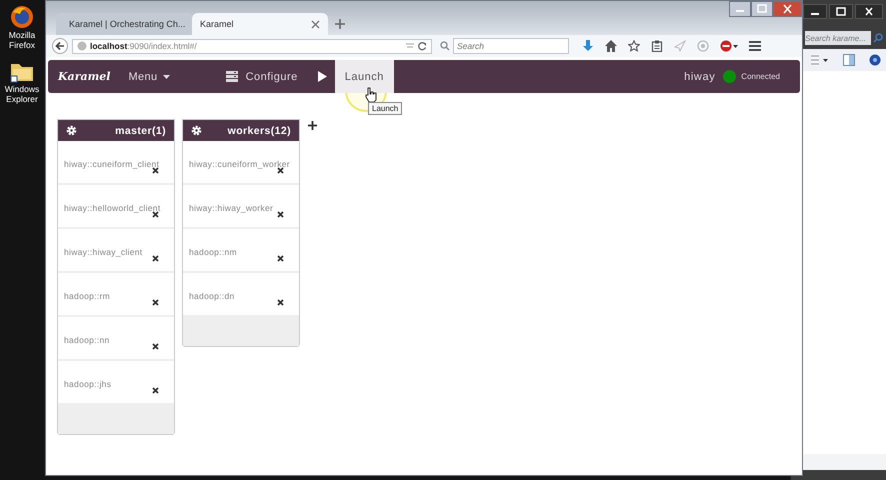  What do you see at coordinates (657, 46) in the screenshot?
I see `clipboard-icon` at bounding box center [657, 46].